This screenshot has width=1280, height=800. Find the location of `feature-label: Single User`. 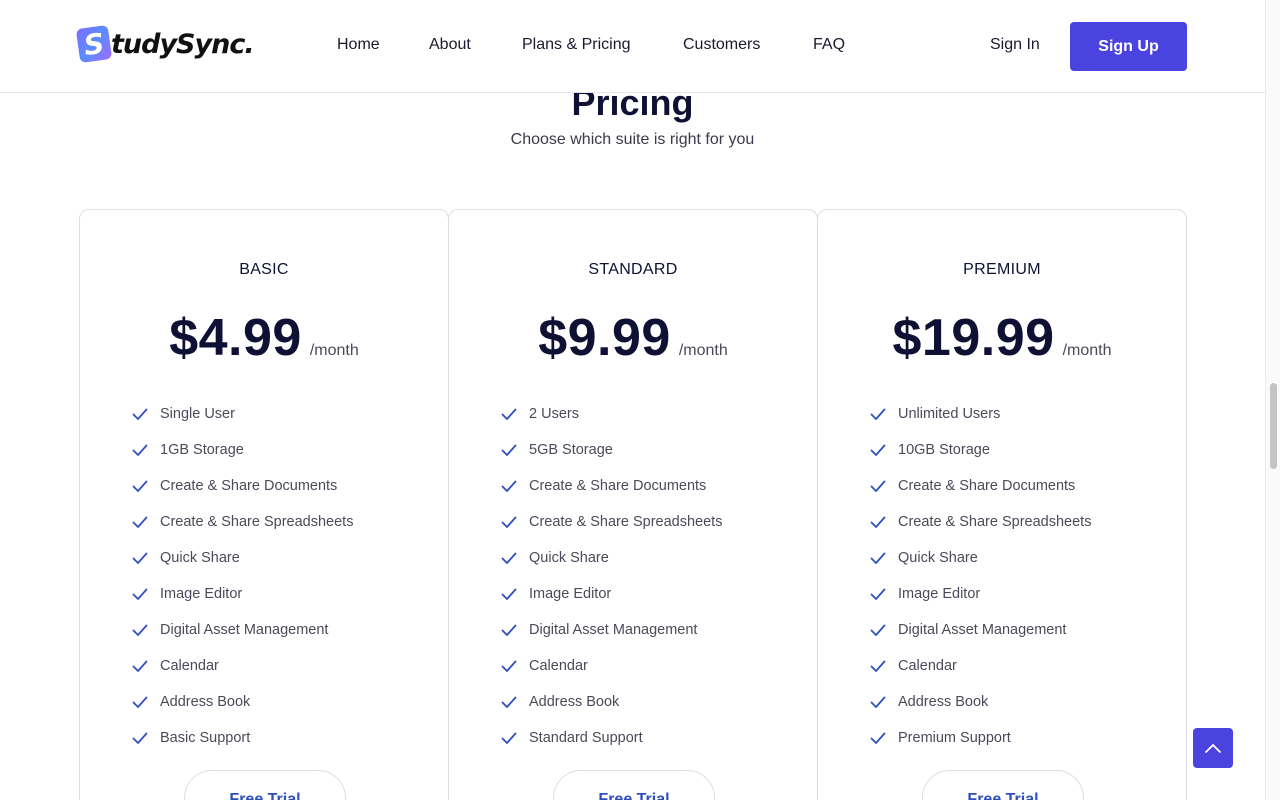

feature-label: Single User is located at coordinates (197, 414).